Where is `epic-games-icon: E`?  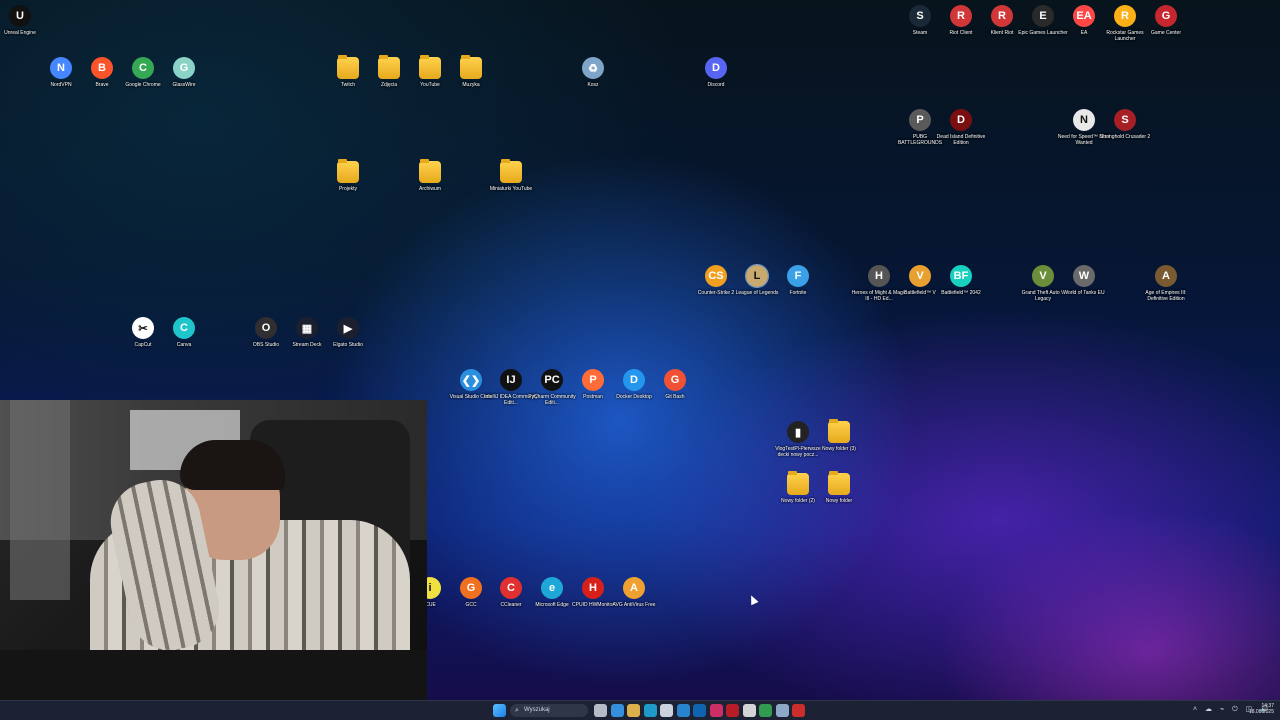 epic-games-icon: E is located at coordinates (1043, 16).